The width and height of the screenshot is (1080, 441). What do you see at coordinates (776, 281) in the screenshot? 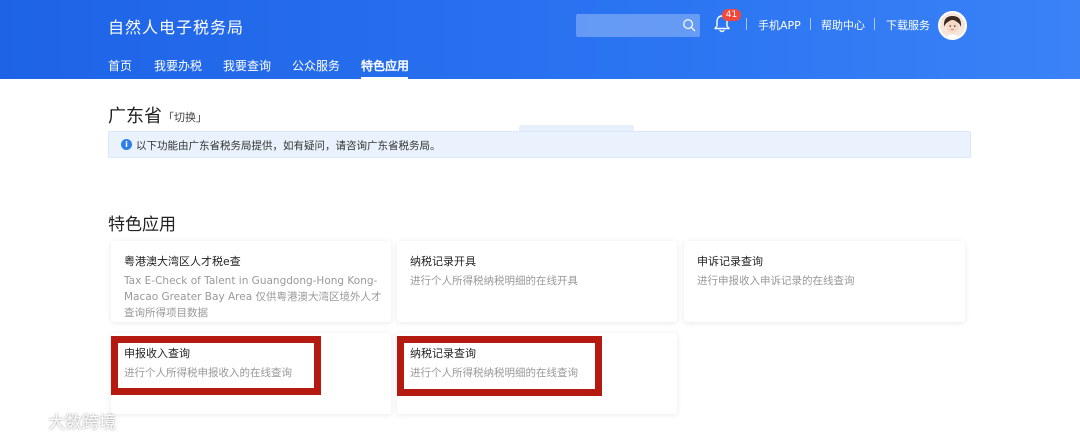
I see `card-desc: 进行申报收入申诉记录的在线查询` at bounding box center [776, 281].